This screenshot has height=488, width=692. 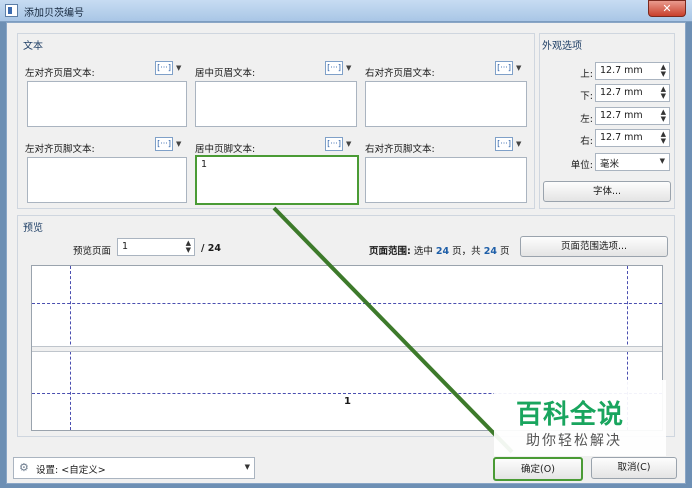 I want to click on settings-value: <自定义>, so click(x=83, y=470).